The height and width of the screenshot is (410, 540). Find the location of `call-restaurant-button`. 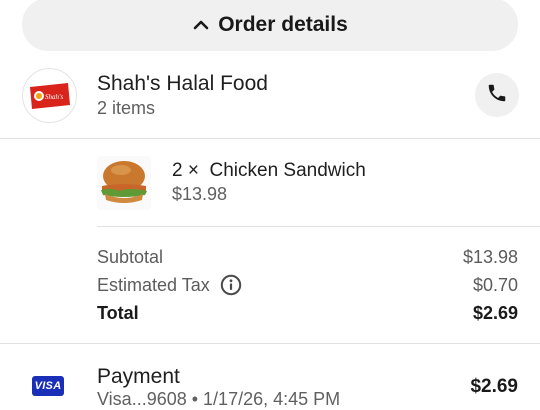

call-restaurant-button is located at coordinates (497, 95).